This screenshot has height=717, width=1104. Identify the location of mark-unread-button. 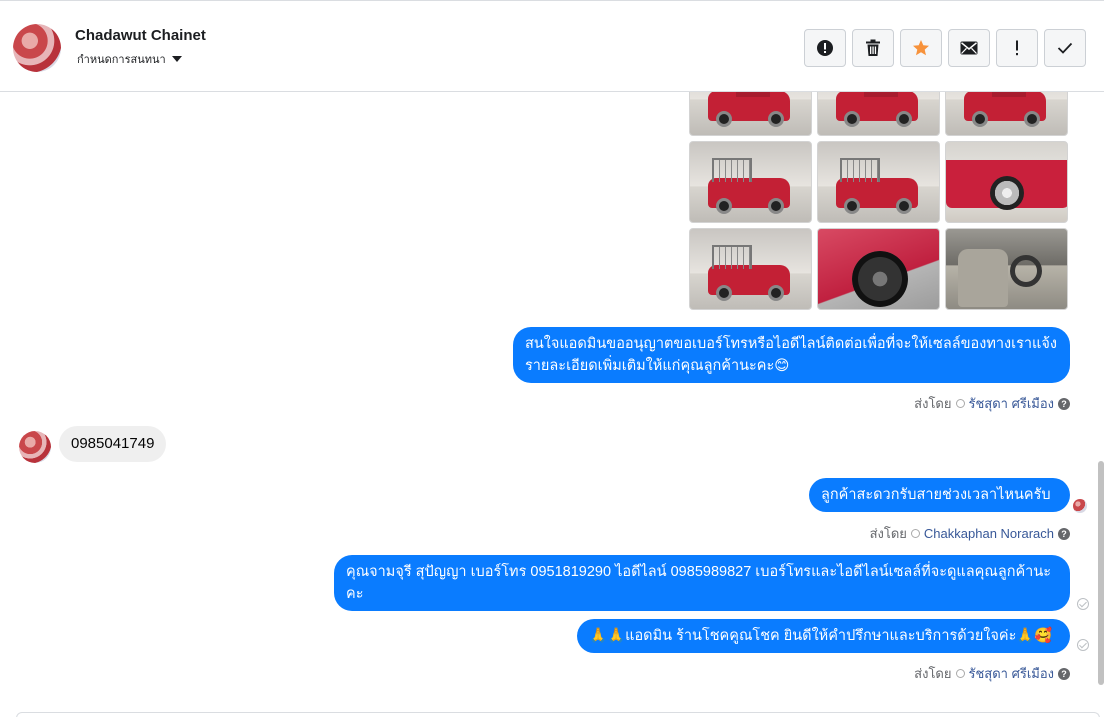
(969, 48).